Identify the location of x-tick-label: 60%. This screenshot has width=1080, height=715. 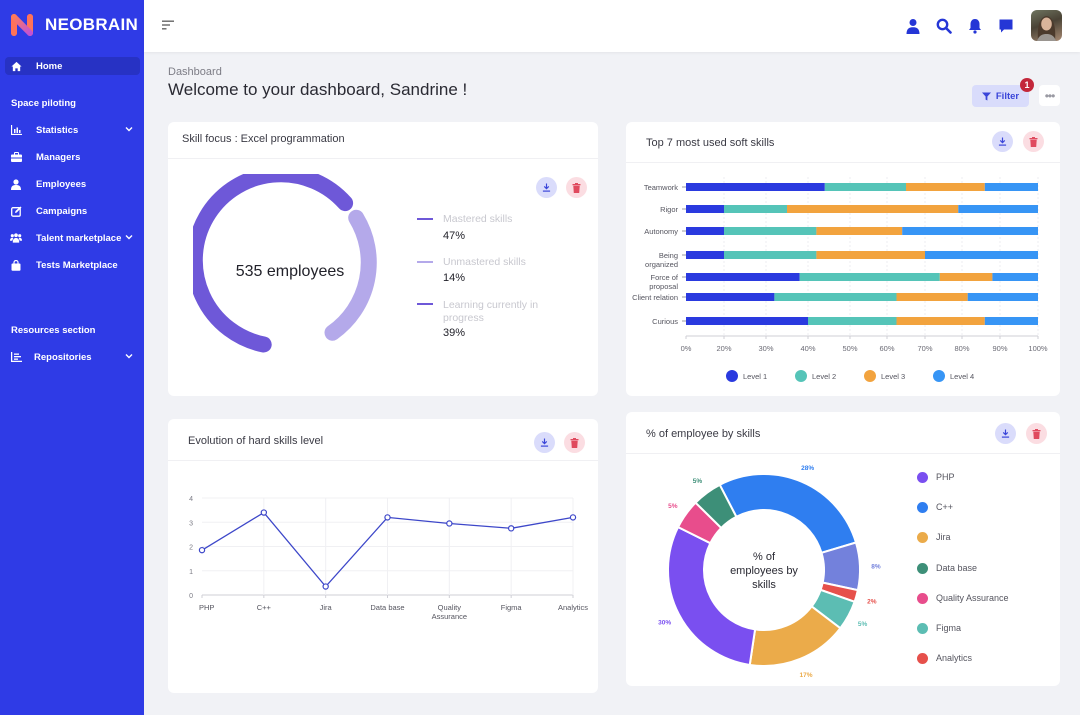
(886, 348).